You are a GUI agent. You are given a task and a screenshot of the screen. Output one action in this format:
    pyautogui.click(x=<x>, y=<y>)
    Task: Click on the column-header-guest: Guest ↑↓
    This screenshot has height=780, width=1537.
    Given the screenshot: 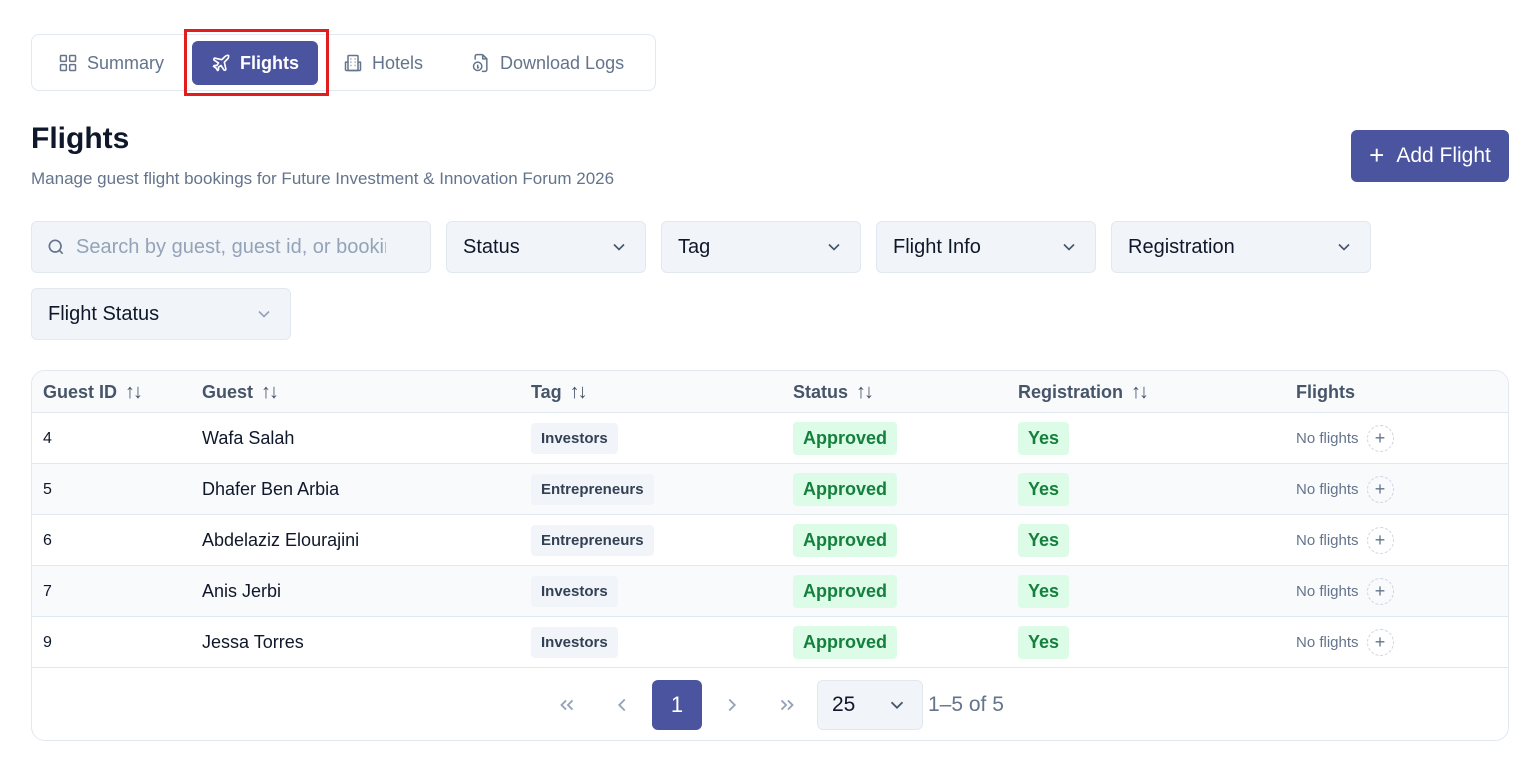 What is the action you would take?
    pyautogui.click(x=240, y=392)
    